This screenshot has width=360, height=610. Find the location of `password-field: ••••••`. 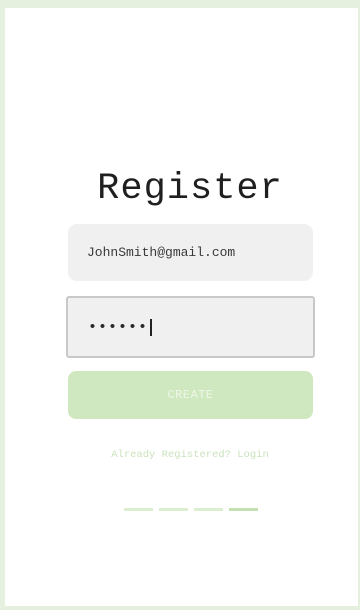

password-field: •••••• is located at coordinates (190, 327).